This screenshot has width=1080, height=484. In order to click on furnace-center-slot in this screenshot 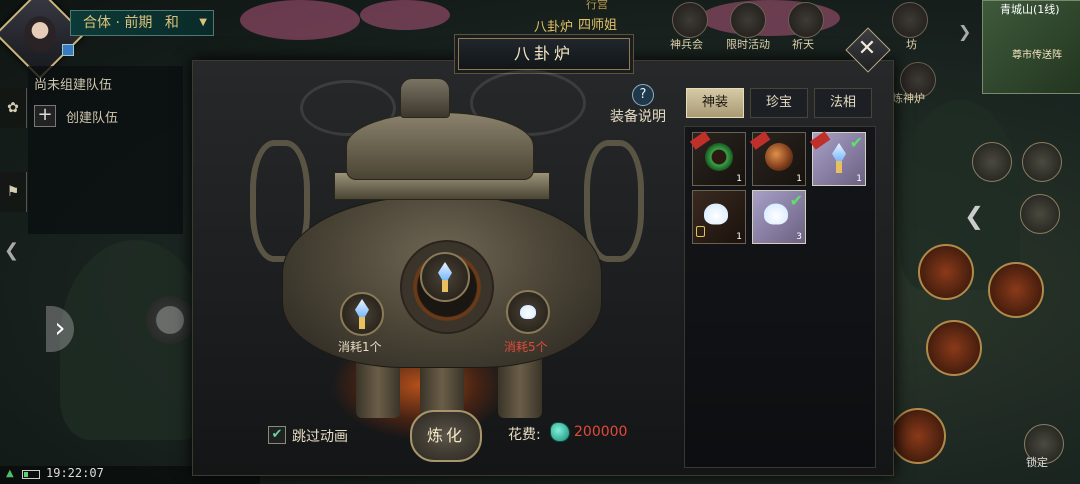, I will do `click(445, 277)`.